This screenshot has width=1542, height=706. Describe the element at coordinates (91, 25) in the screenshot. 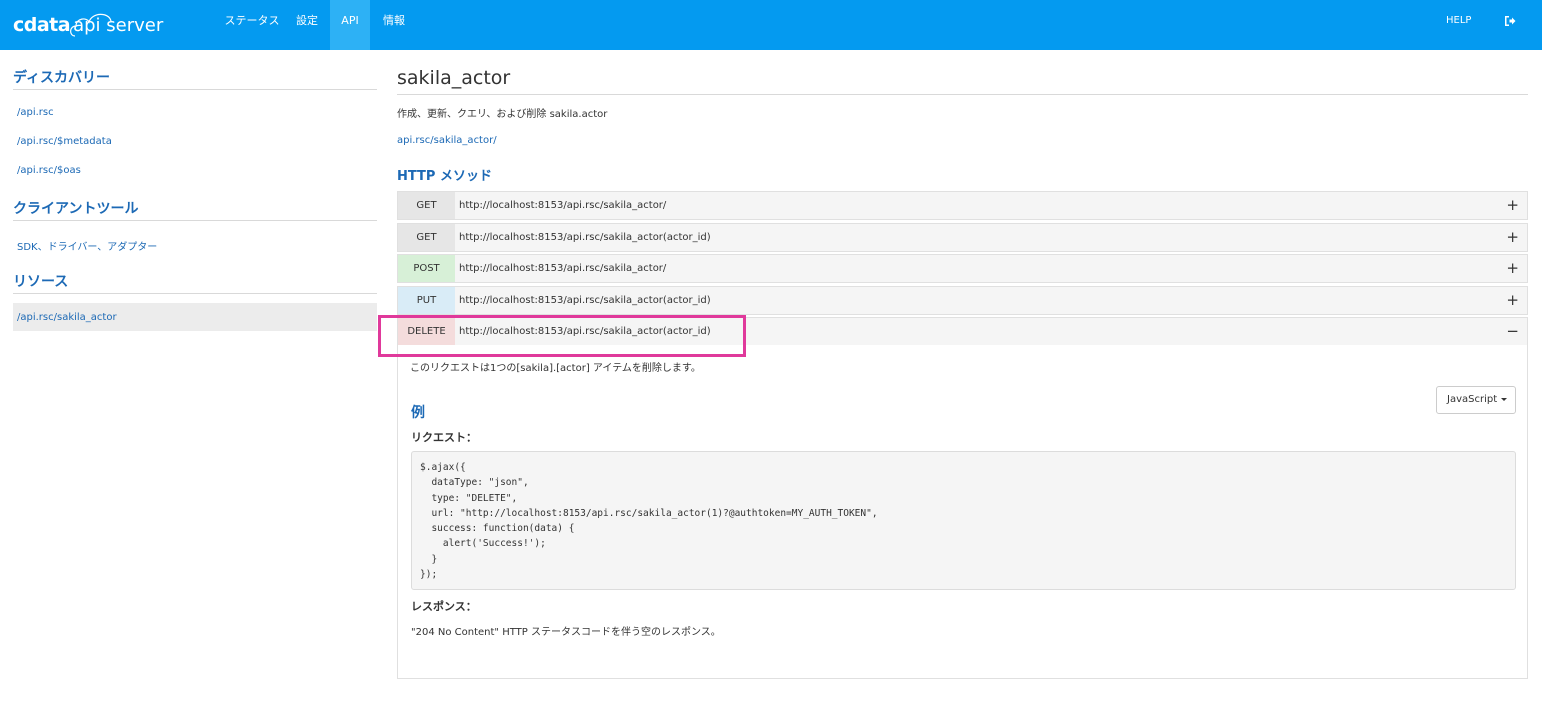

I see `cloud-outline-icon` at that location.